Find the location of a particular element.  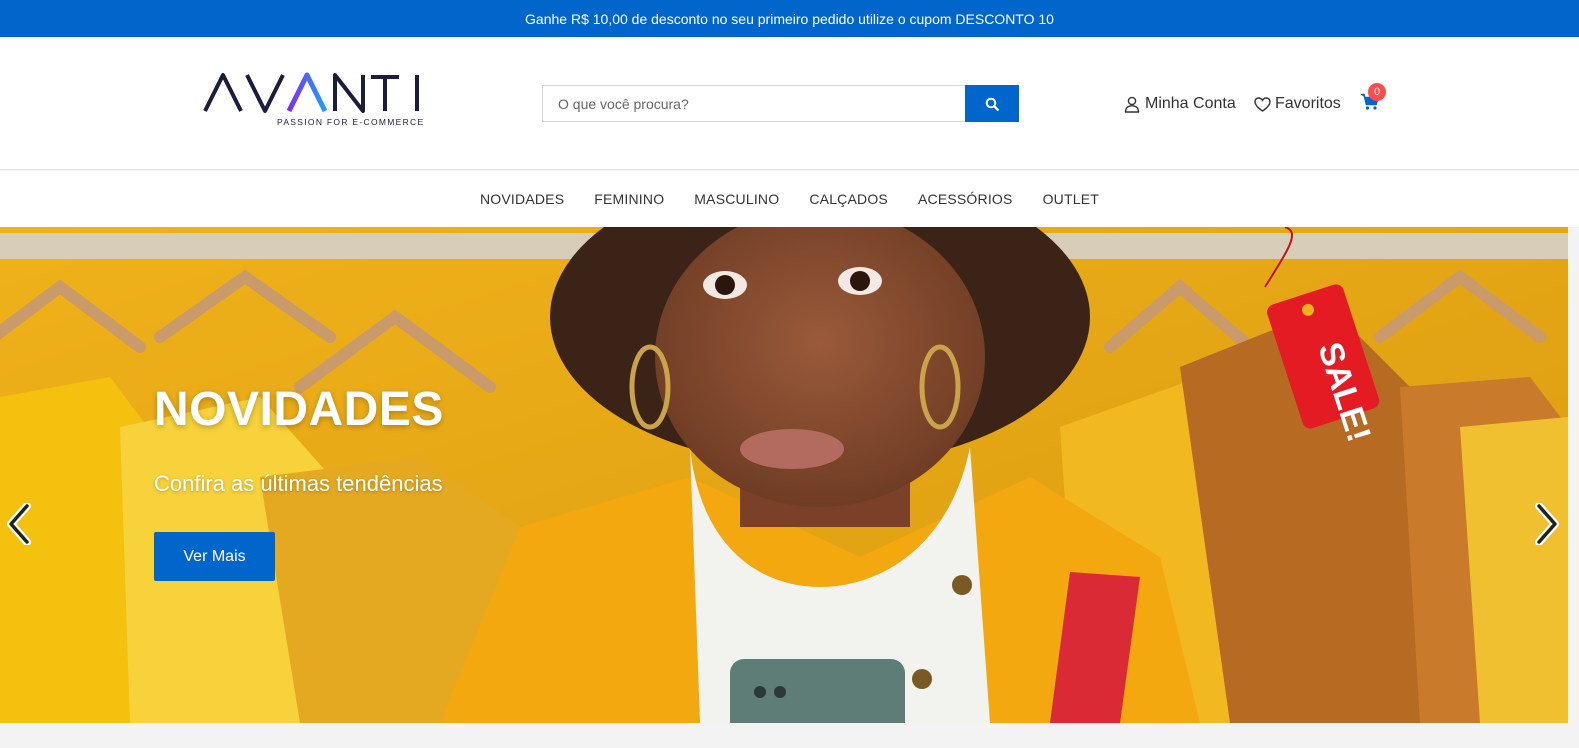

logo-mark is located at coordinates (311, 92).